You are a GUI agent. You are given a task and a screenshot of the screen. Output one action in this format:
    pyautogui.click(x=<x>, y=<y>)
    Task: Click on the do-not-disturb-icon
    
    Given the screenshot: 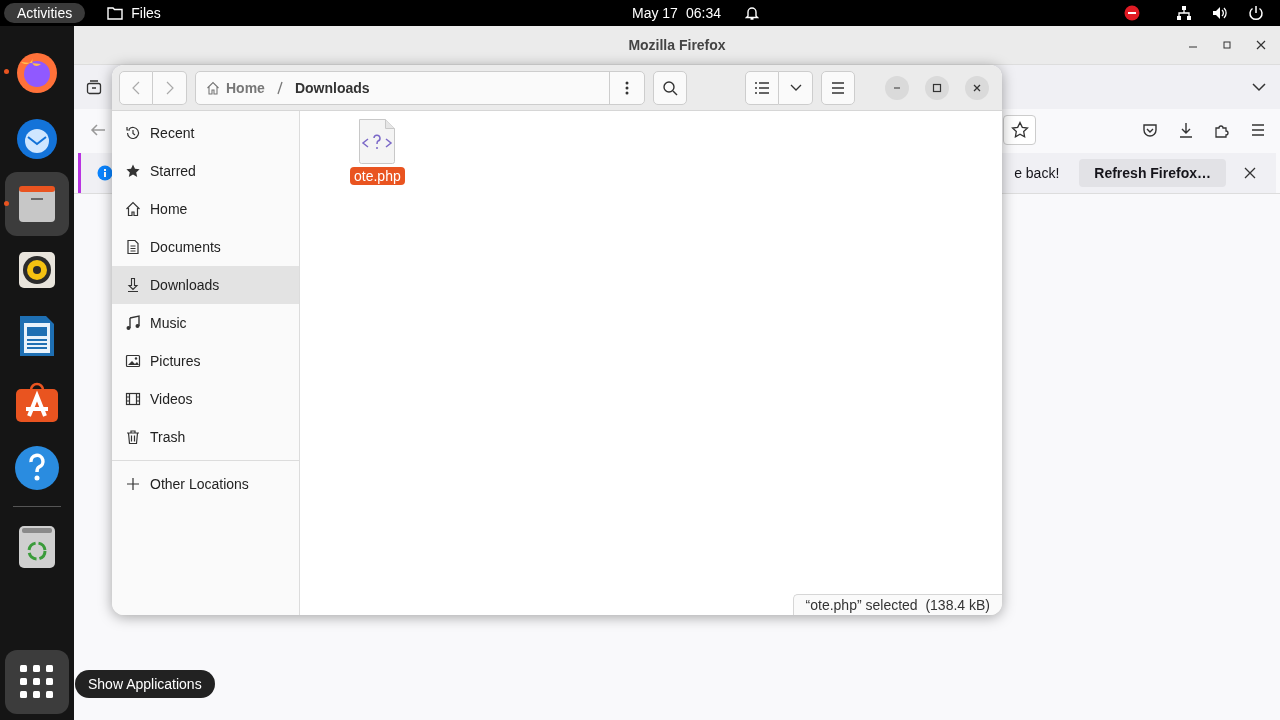 What is the action you would take?
    pyautogui.click(x=1132, y=13)
    